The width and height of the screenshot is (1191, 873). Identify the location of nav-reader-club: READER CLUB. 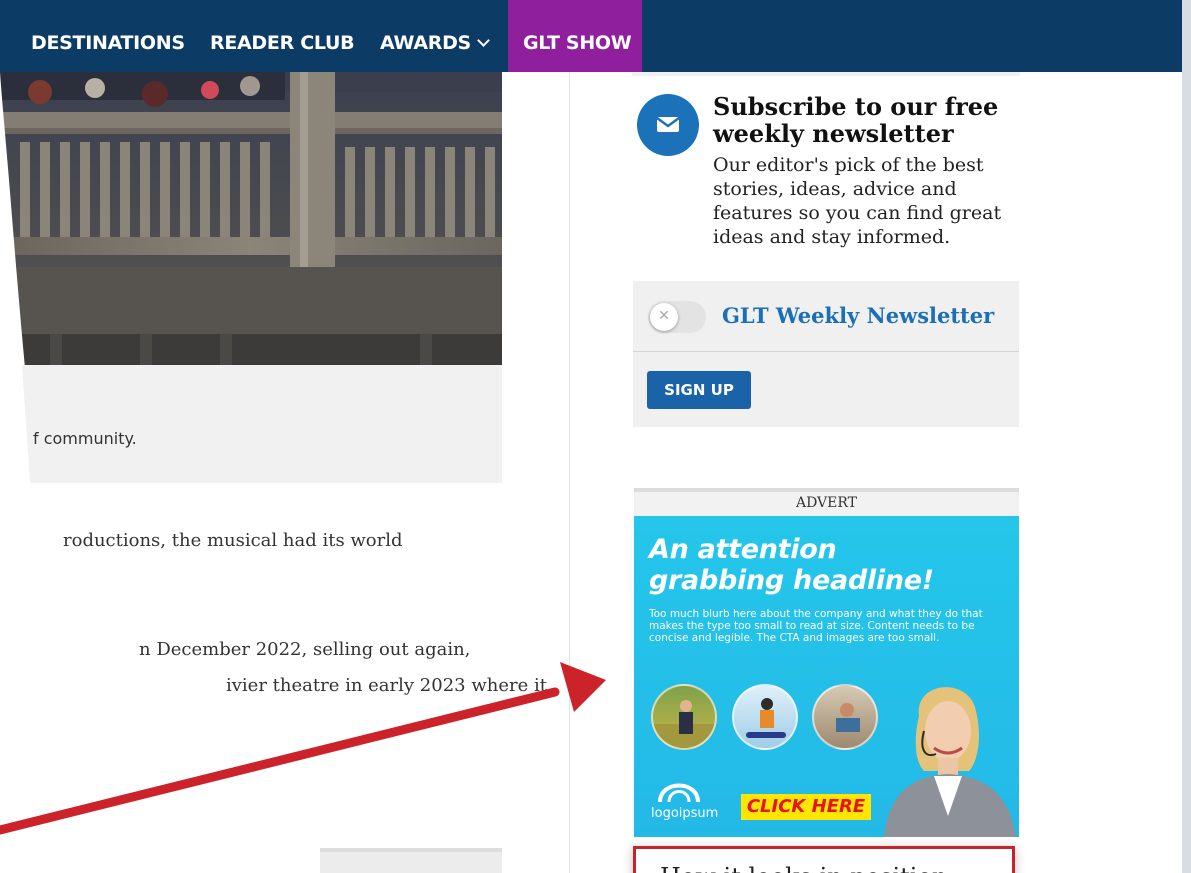
(282, 36).